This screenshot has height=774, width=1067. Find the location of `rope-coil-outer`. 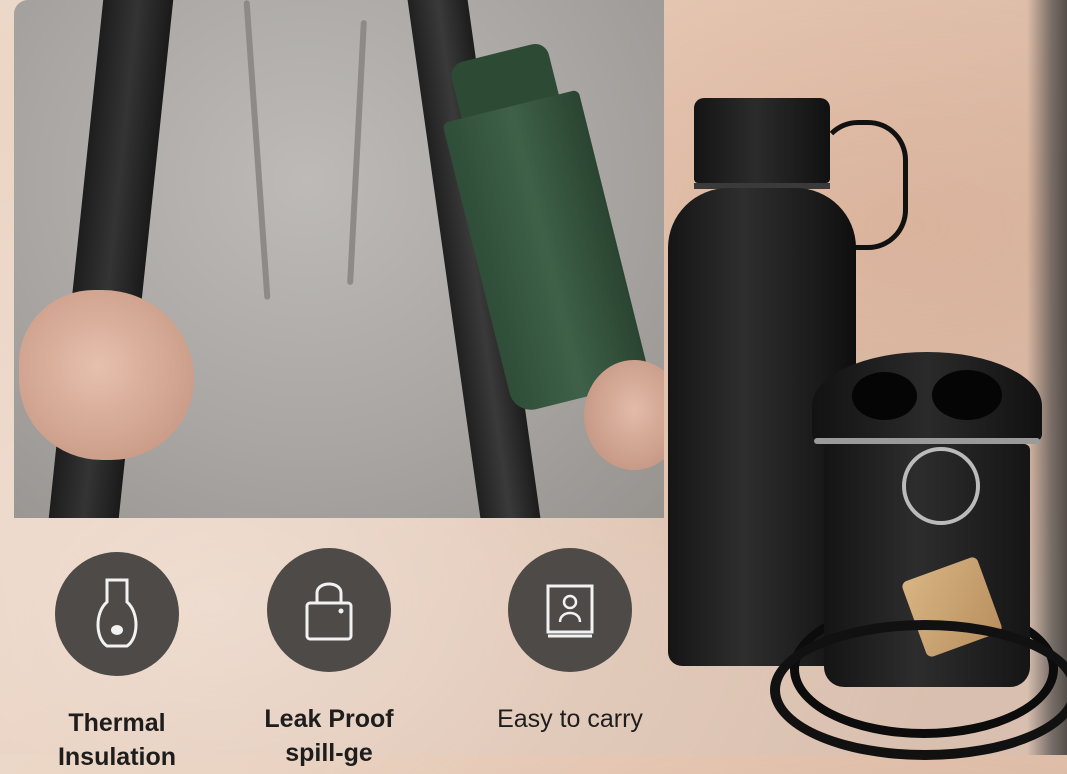

rope-coil-outer is located at coordinates (918, 690).